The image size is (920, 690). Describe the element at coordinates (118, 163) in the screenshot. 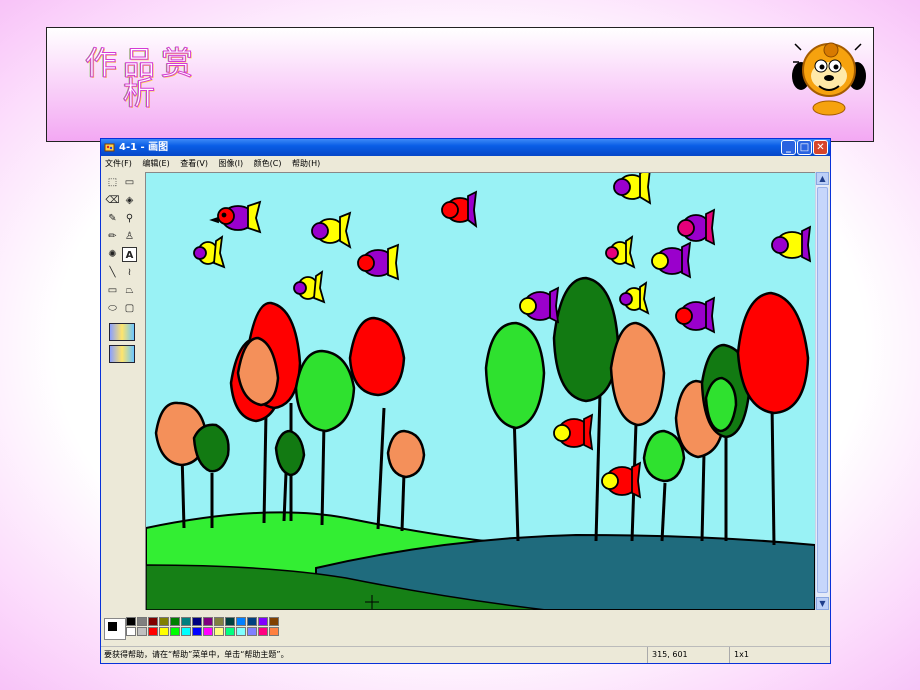

I see `menu-file: 文件(F)` at that location.